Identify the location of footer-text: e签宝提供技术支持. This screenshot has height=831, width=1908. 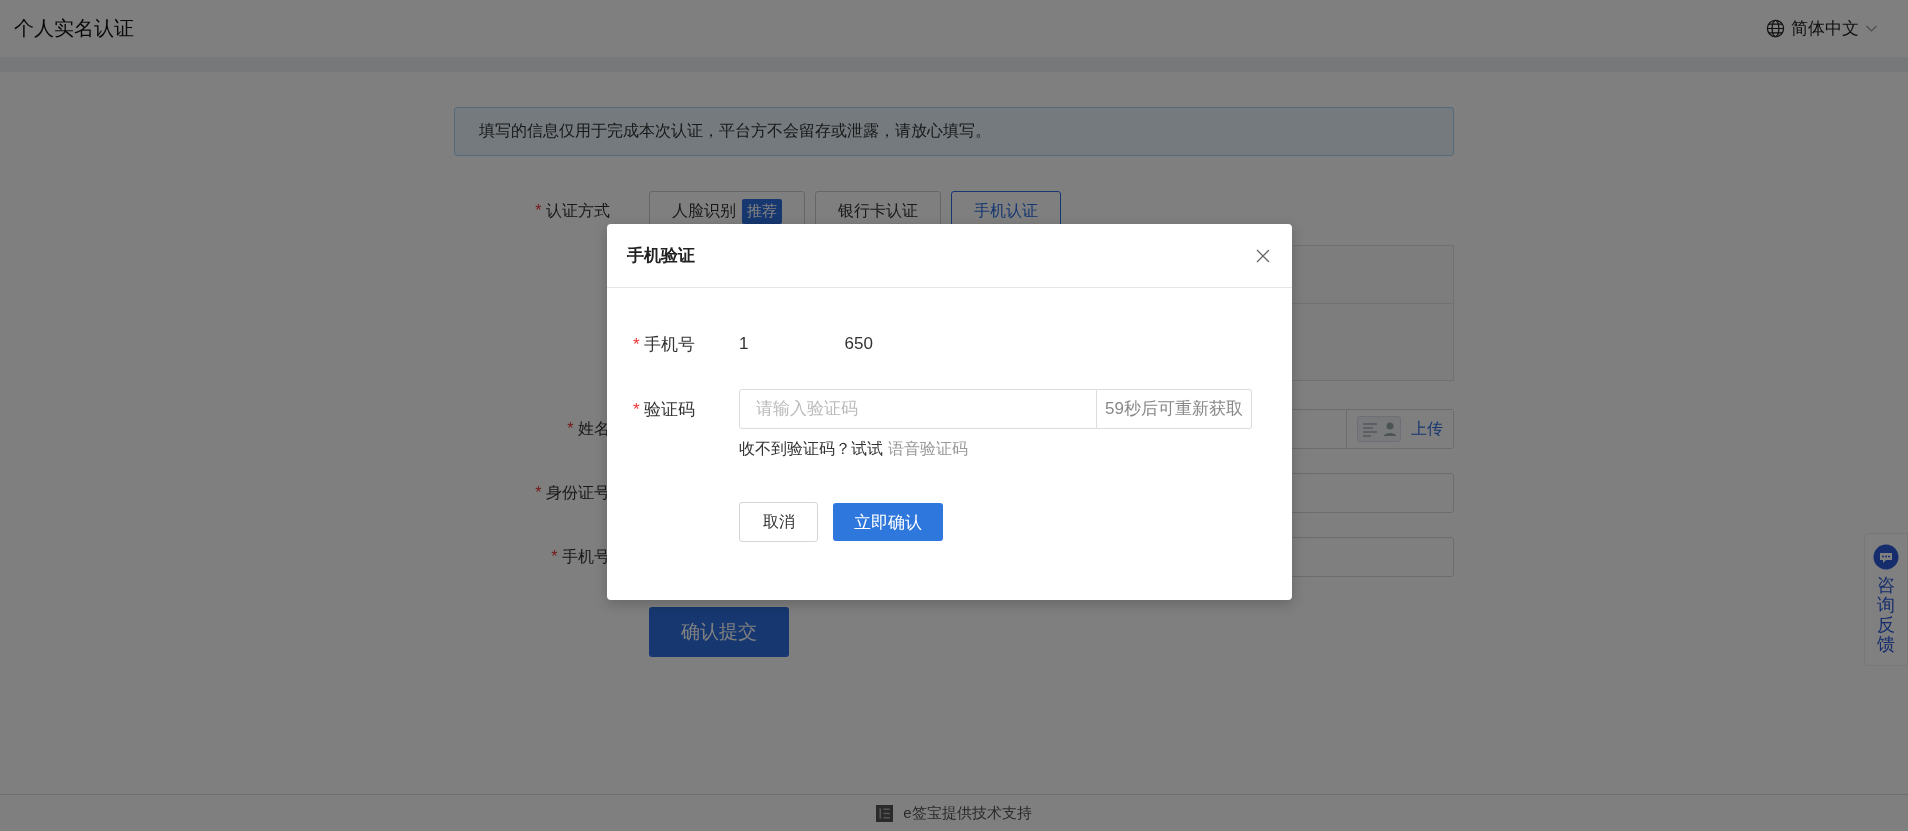
(967, 813).